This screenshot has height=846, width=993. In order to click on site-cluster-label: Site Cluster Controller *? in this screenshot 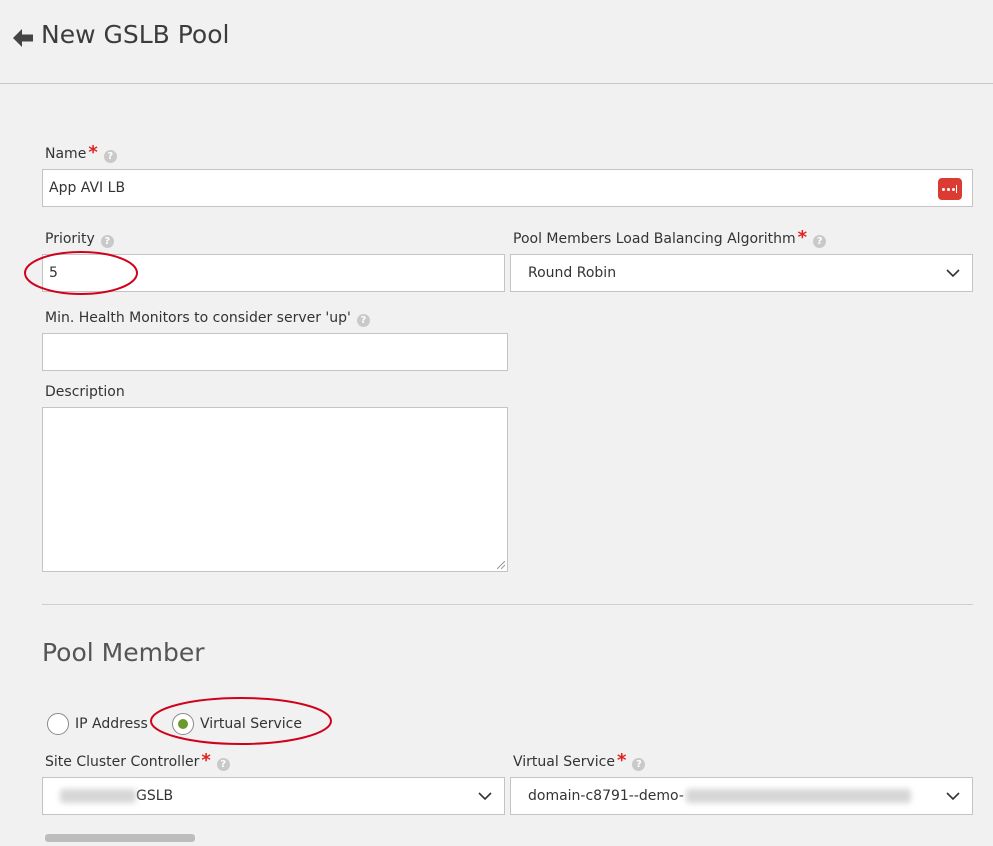, I will do `click(137, 761)`.